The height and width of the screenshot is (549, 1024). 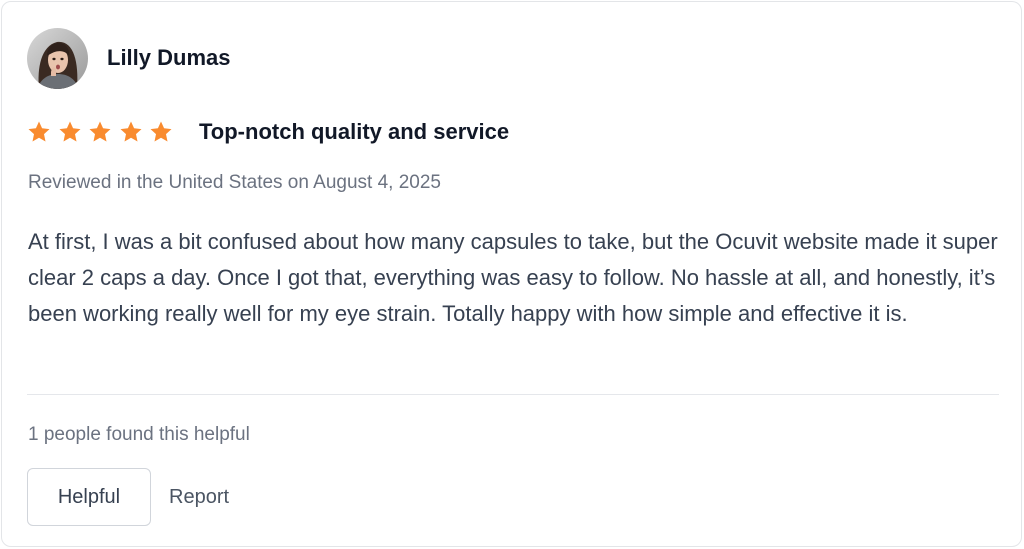 I want to click on rating-row: Top-notch quality and service, so click(x=268, y=132).